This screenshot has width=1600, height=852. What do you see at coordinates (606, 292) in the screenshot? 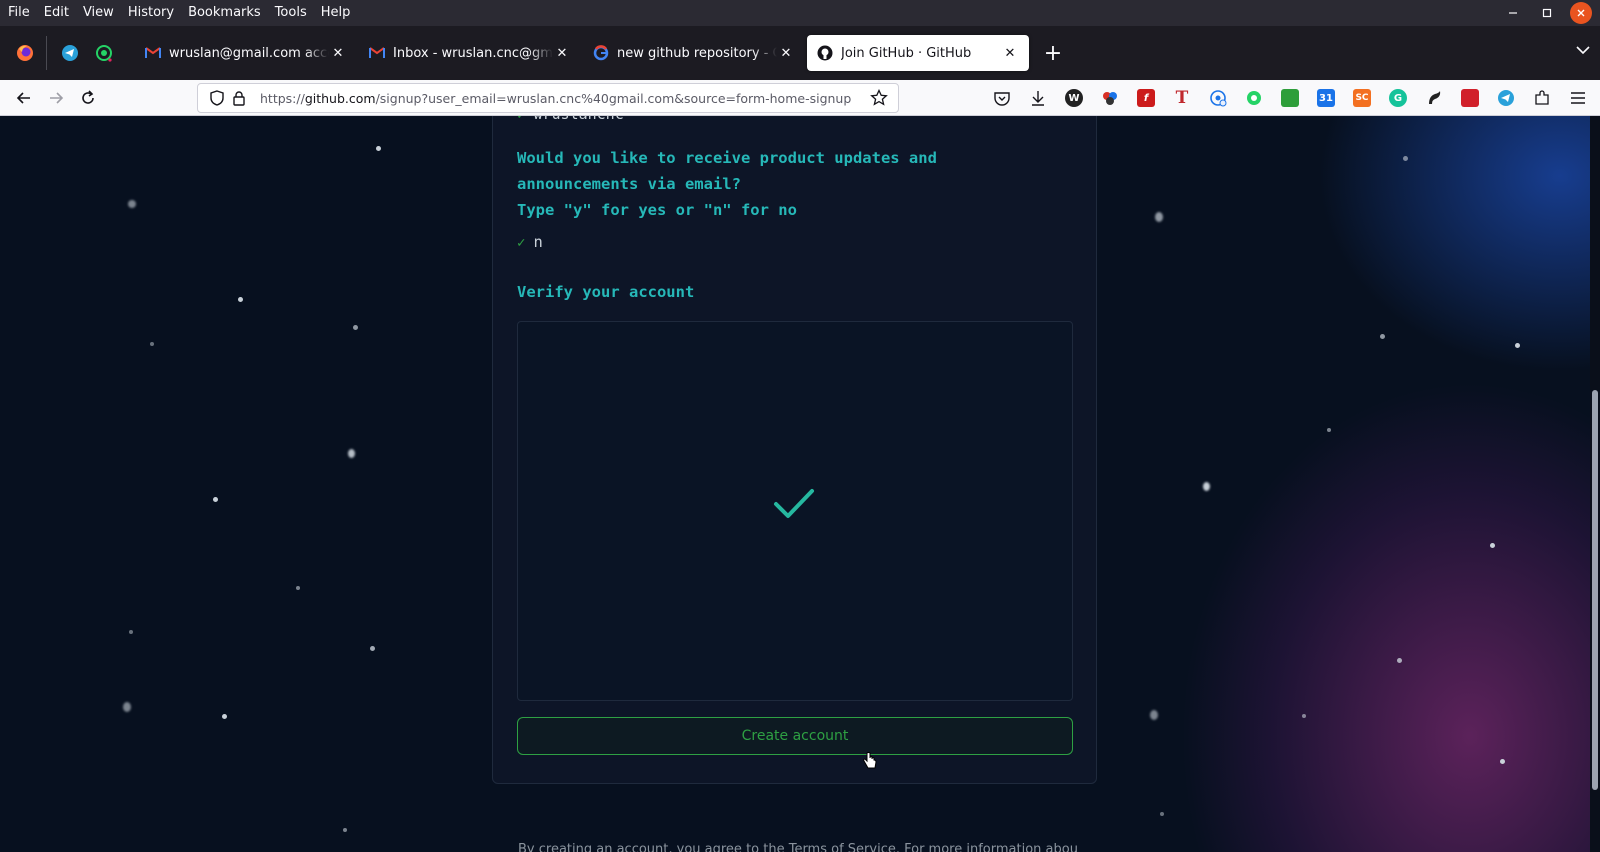
I see `verify-account-heading: Verify your account` at bounding box center [606, 292].